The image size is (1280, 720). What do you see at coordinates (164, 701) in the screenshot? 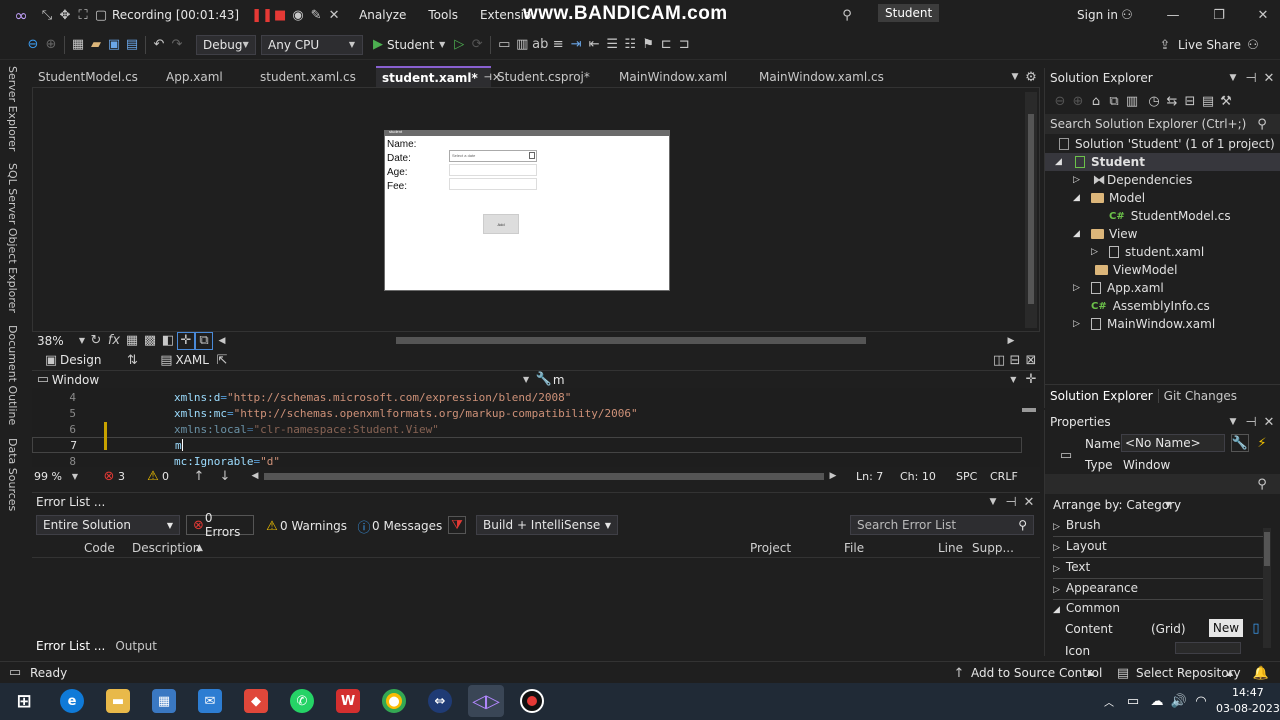
I see `store-icon: ▦` at bounding box center [164, 701].